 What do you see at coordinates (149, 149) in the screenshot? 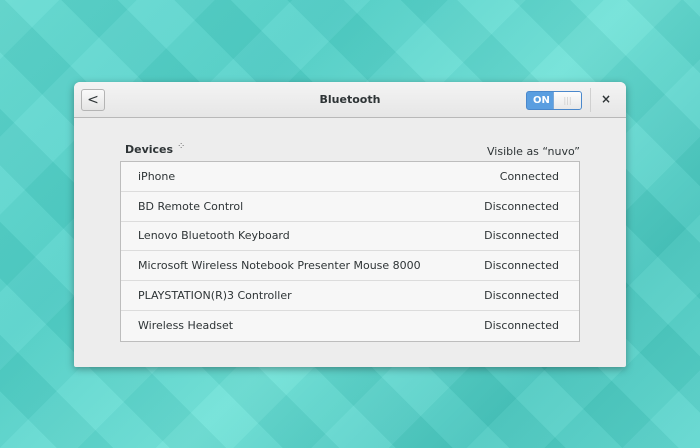
I see `devices-heading: Devices` at bounding box center [149, 149].